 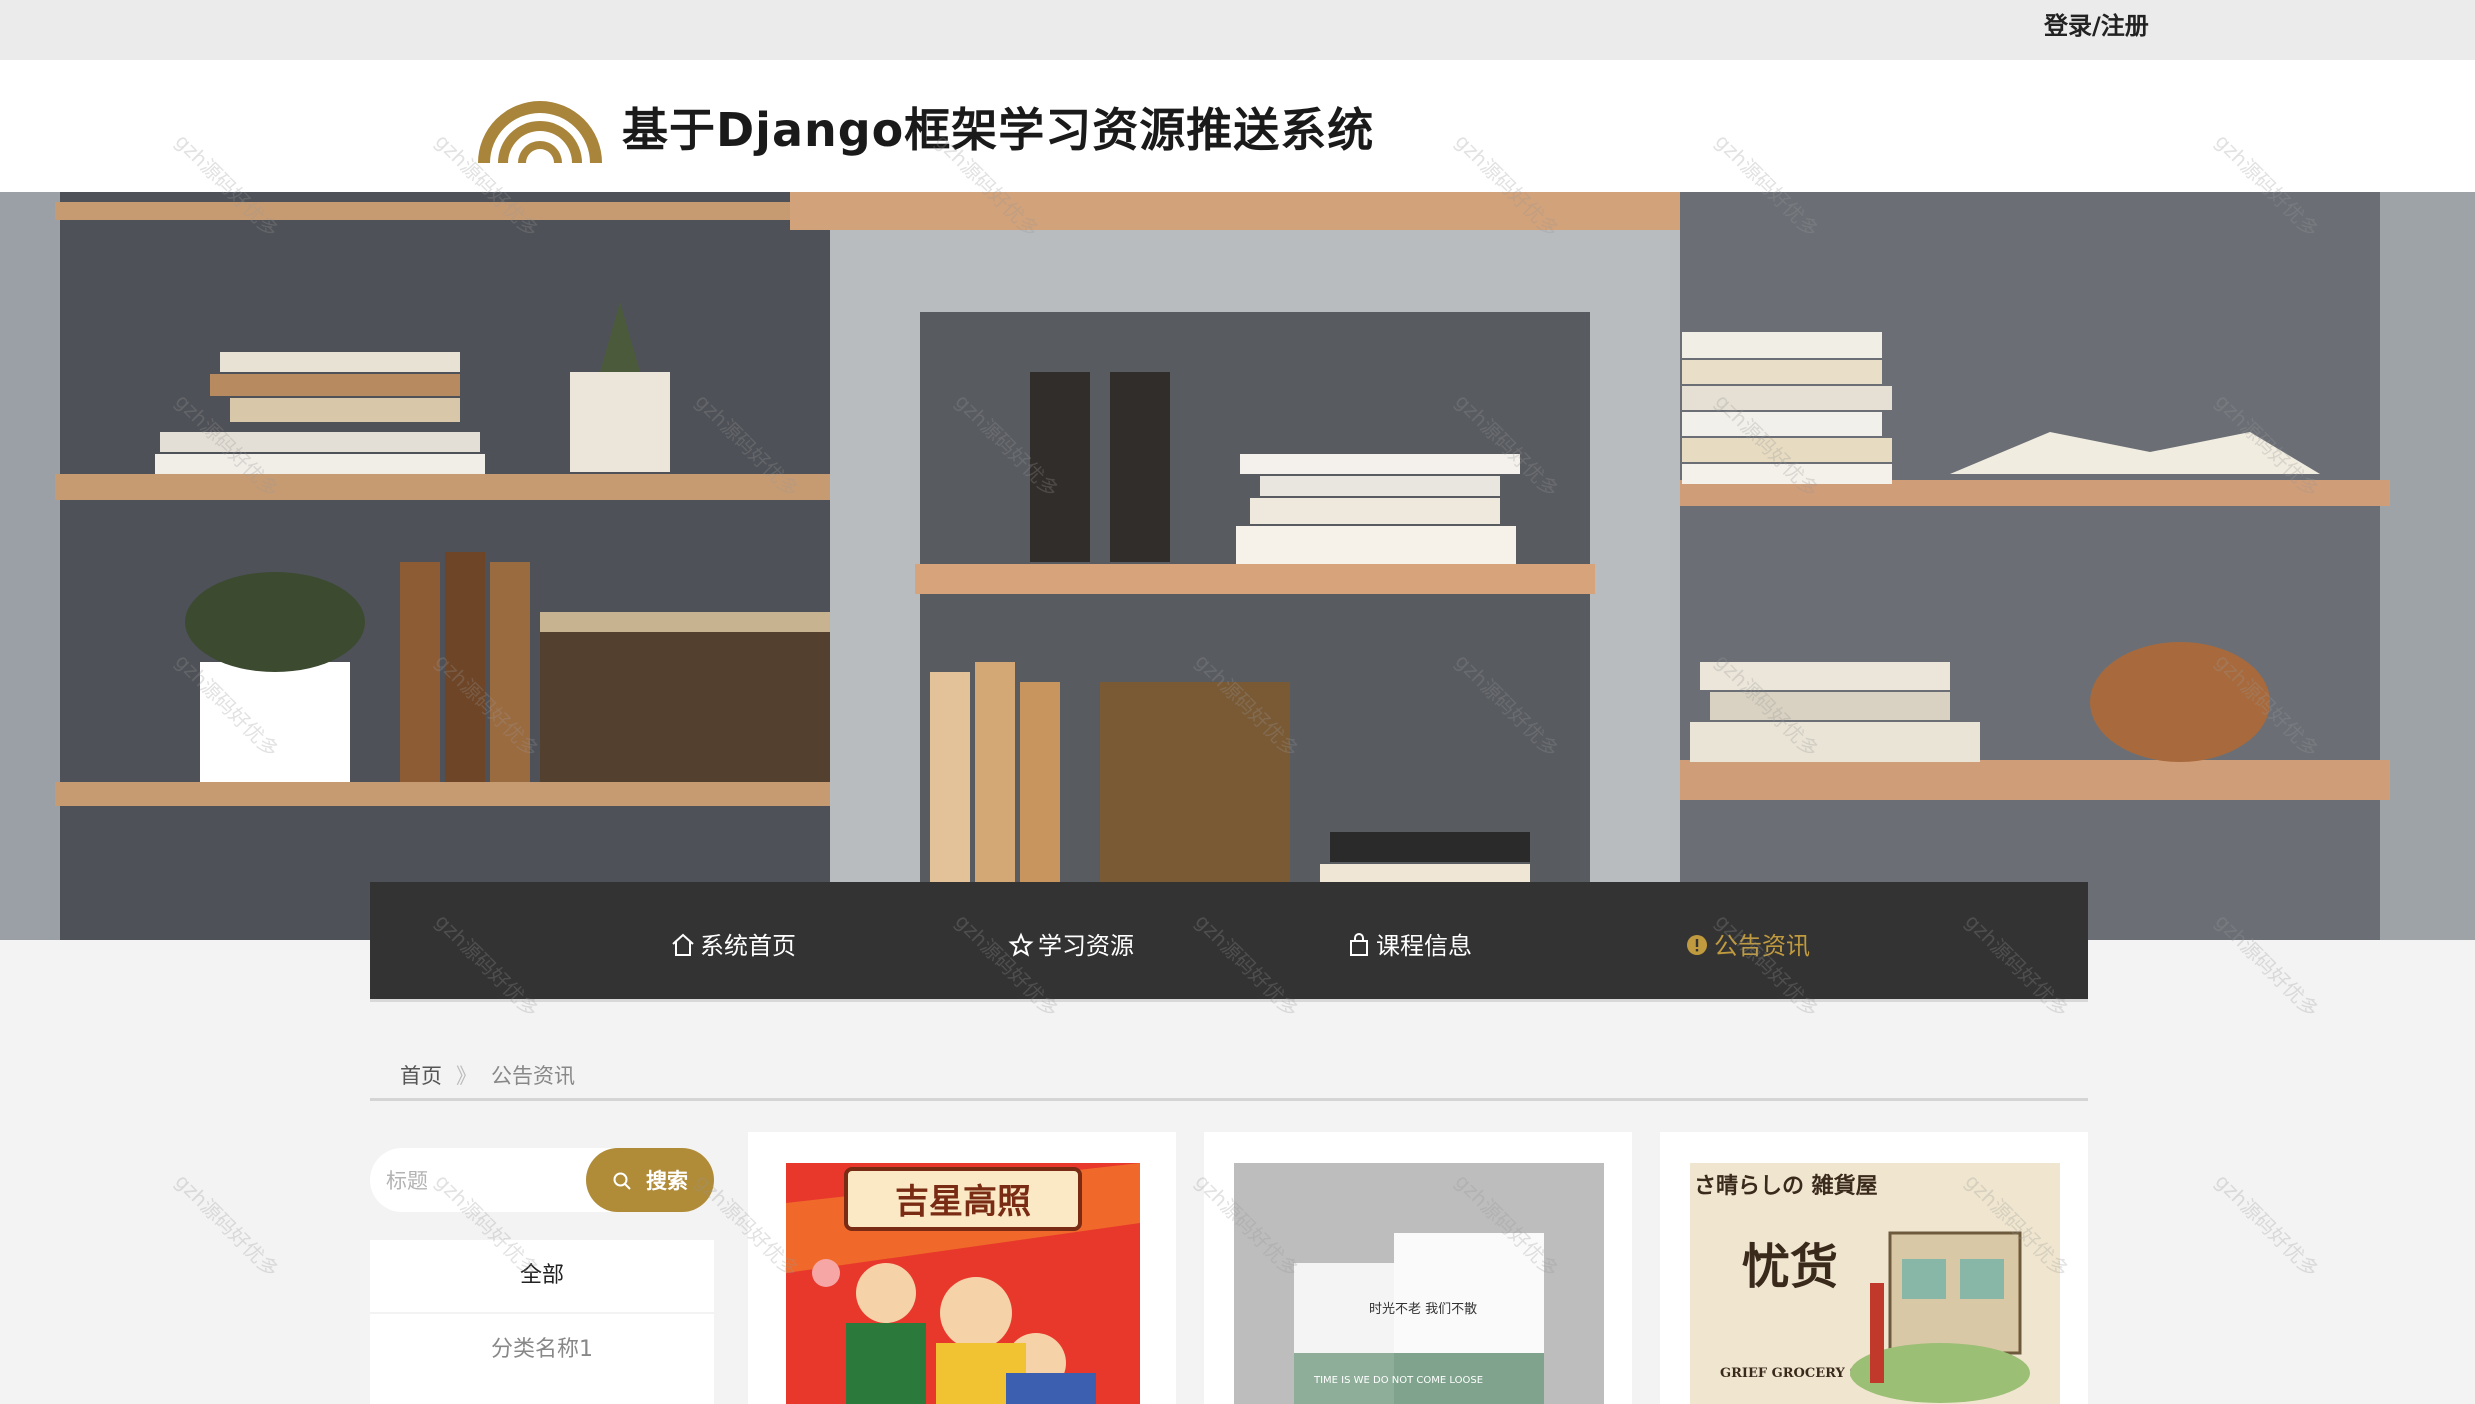 I want to click on card-image-title: 忧货, so click(x=1790, y=1267).